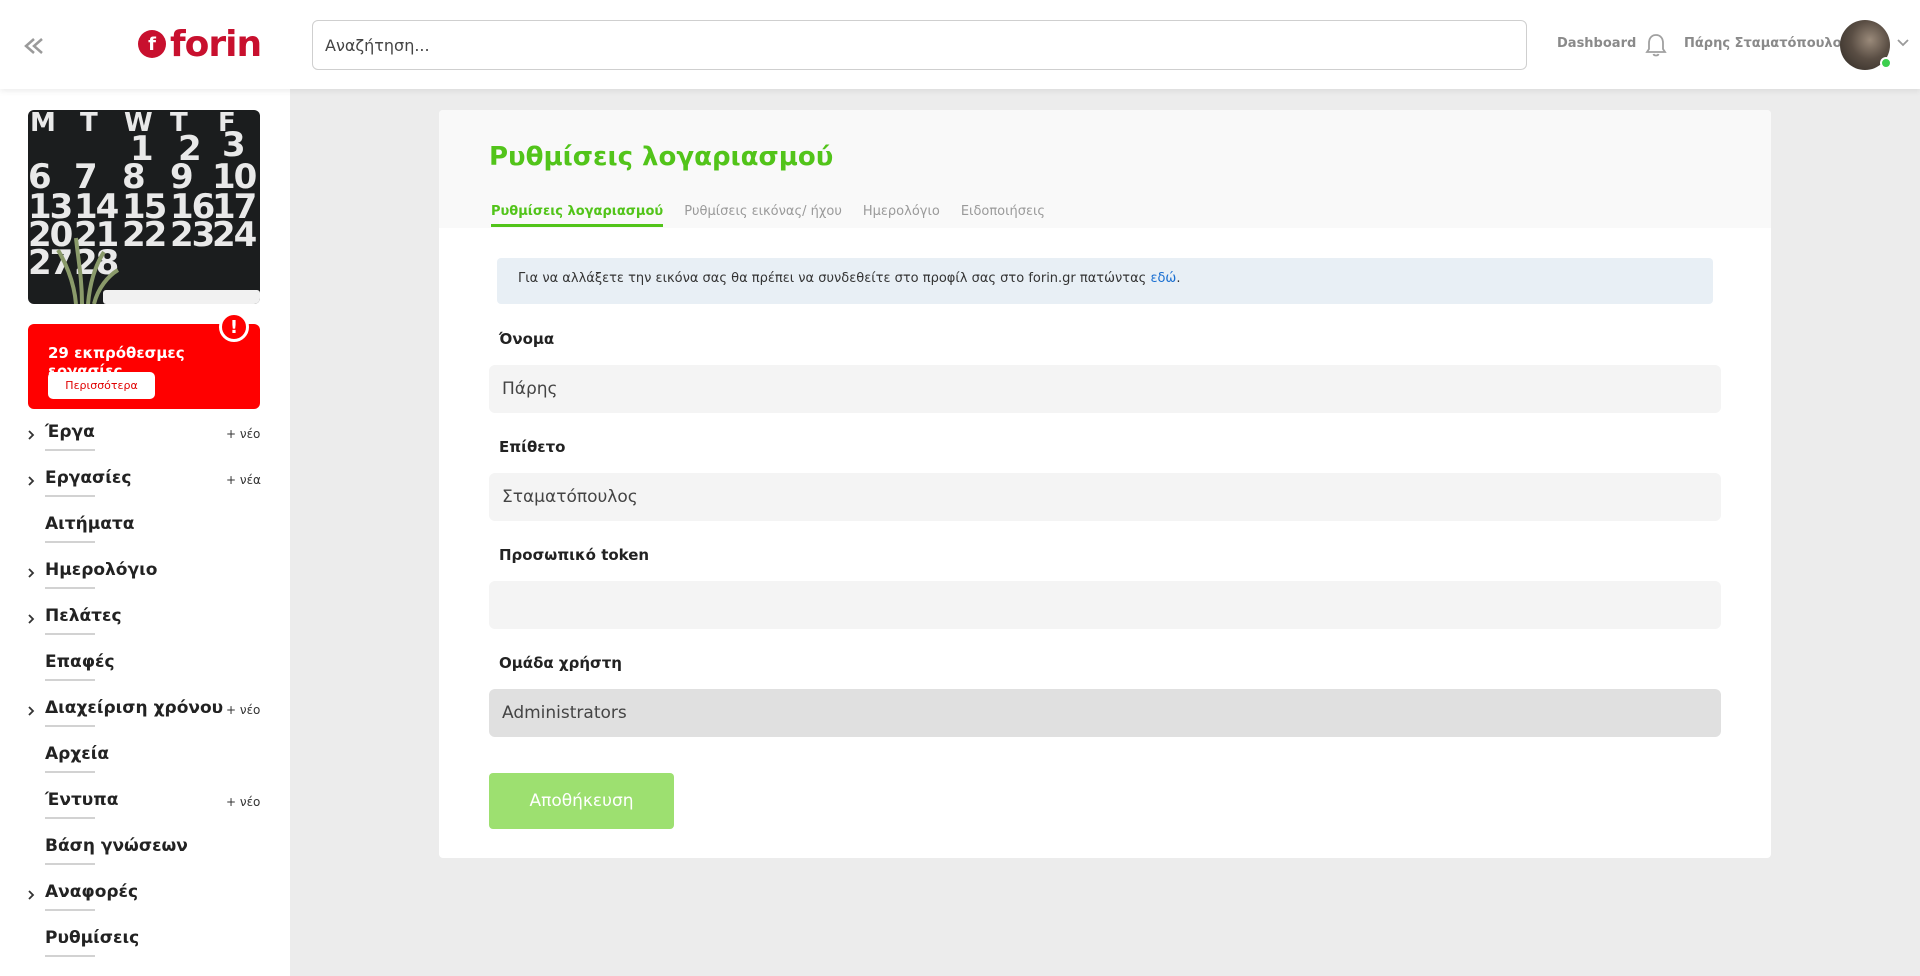 This screenshot has height=976, width=1920. I want to click on sidebar-item-label: Επαφές, so click(80, 662).